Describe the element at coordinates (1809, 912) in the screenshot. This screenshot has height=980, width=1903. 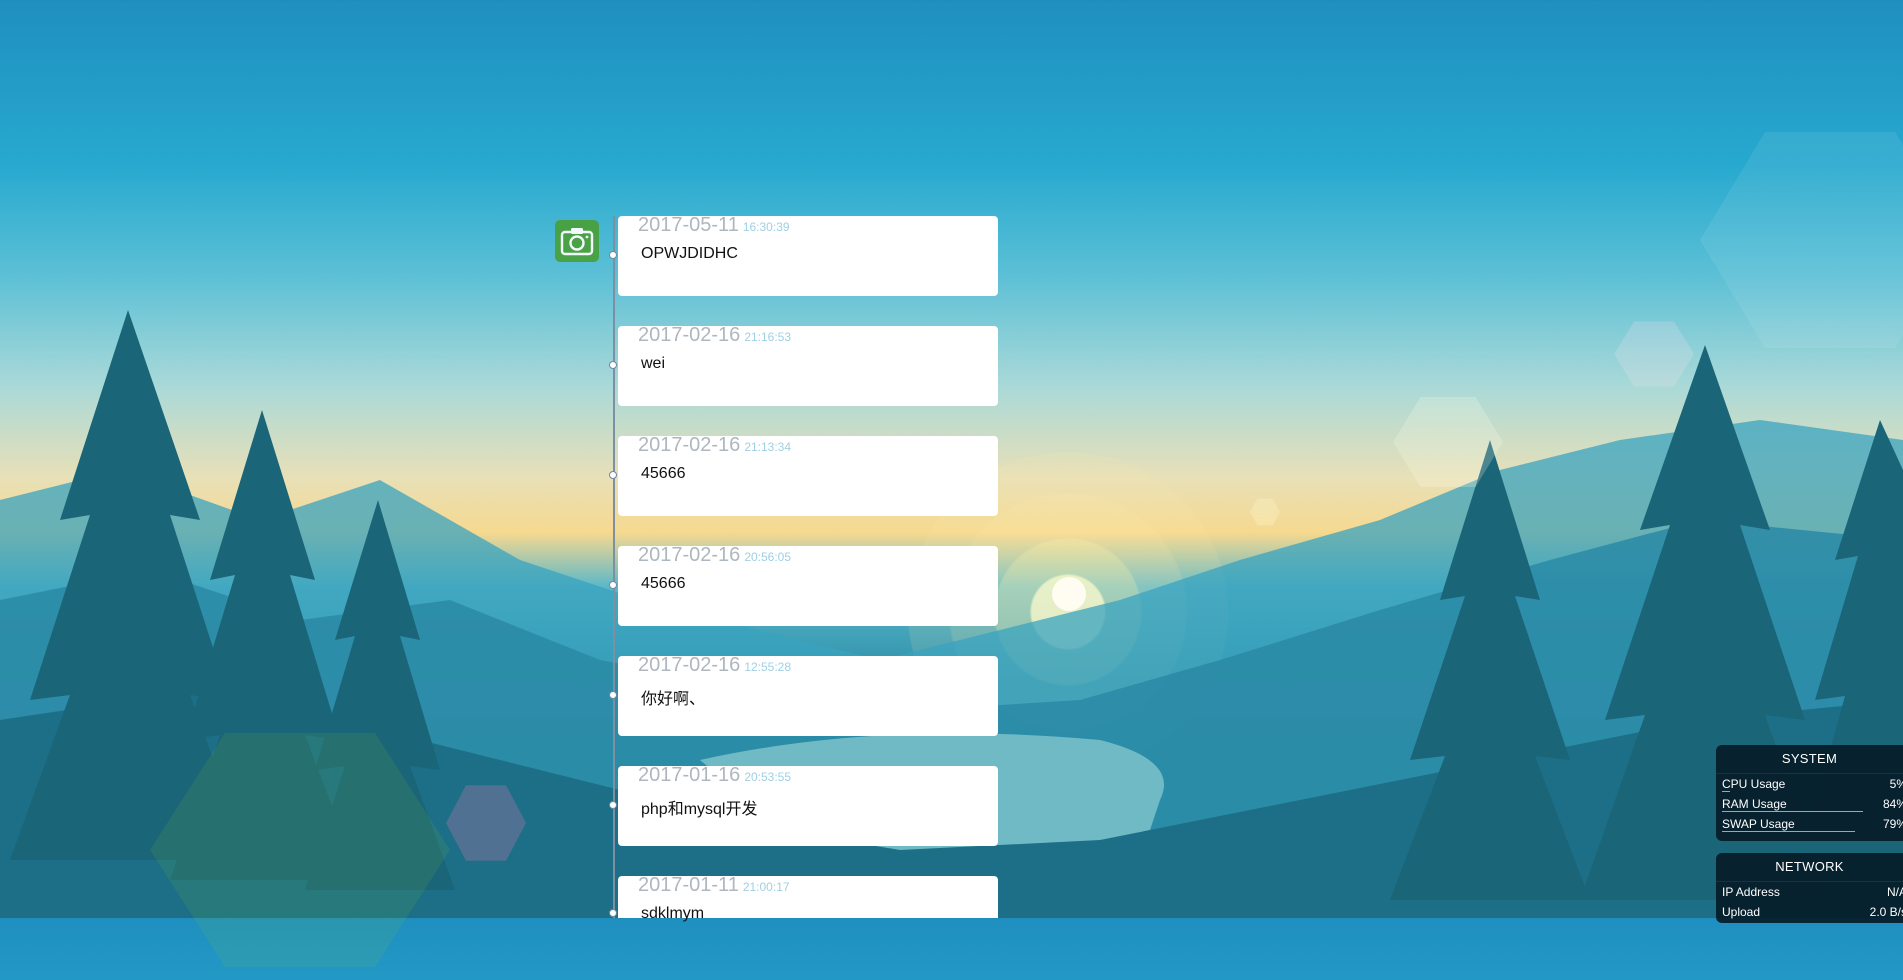
I see `upload-row: Upload 2.0 B/s` at that location.